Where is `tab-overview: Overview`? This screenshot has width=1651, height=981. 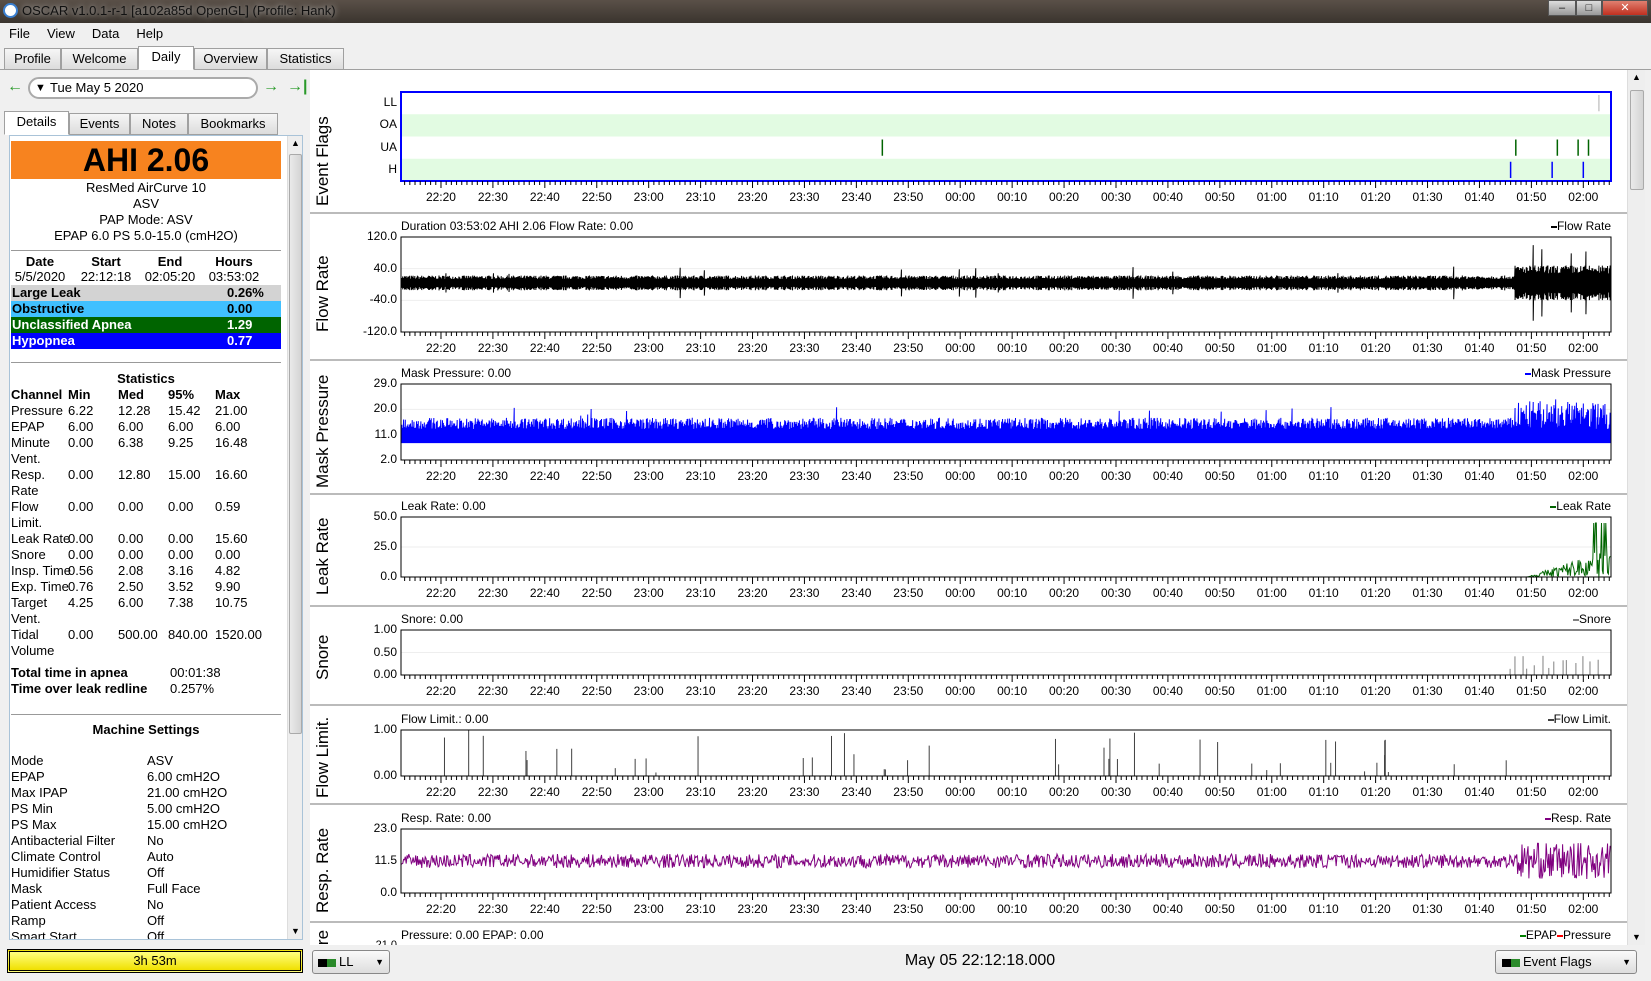
tab-overview: Overview is located at coordinates (230, 59).